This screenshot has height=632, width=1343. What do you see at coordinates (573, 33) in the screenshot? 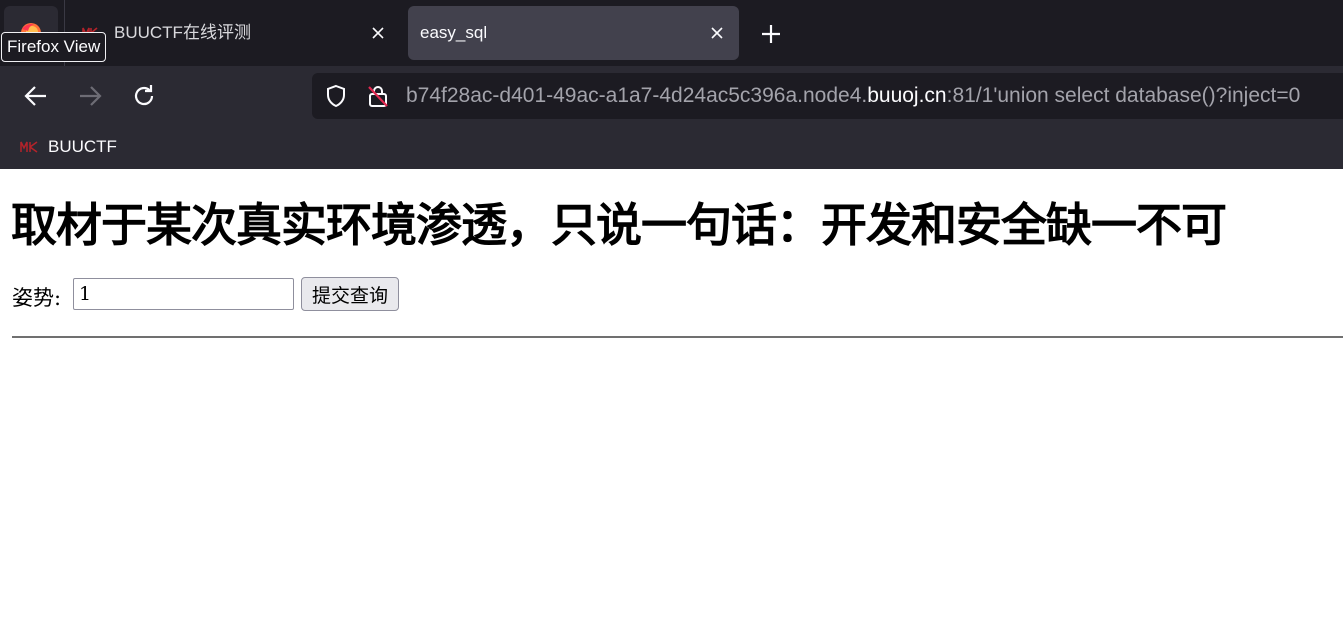
I see `tab-easy-sql: easy_sql` at bounding box center [573, 33].